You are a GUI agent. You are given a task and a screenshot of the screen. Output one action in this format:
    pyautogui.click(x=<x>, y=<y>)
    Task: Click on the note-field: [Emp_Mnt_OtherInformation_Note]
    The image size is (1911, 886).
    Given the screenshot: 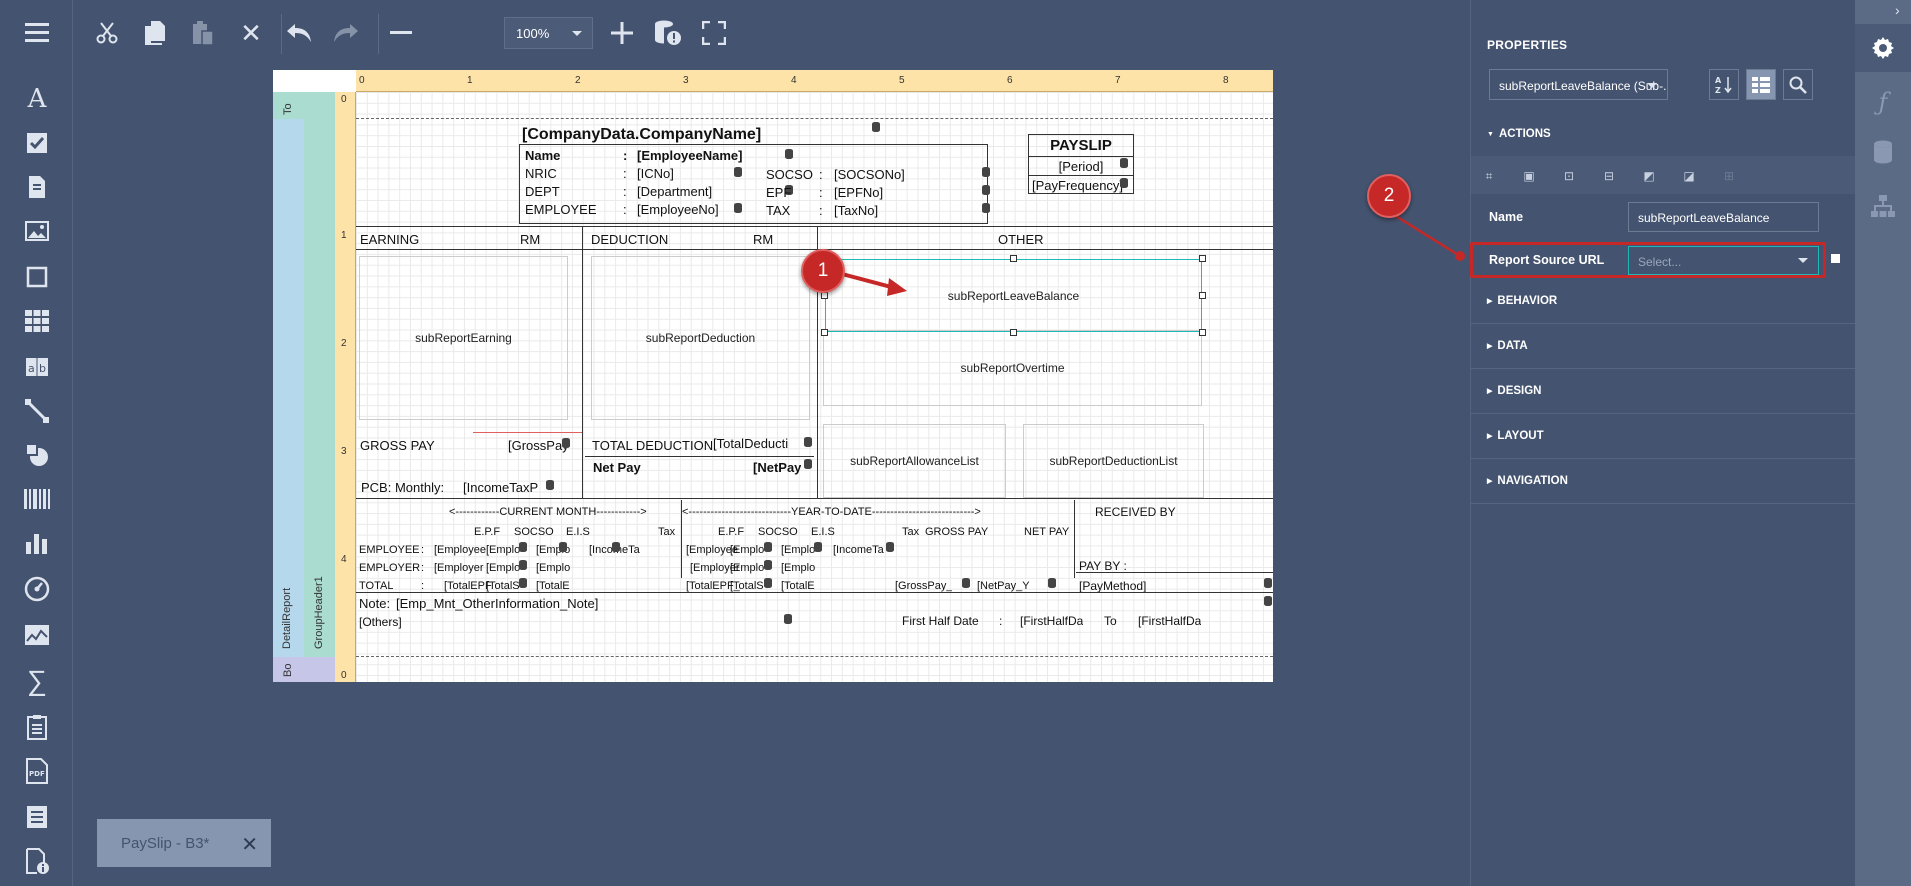 What is the action you would take?
    pyautogui.click(x=497, y=604)
    